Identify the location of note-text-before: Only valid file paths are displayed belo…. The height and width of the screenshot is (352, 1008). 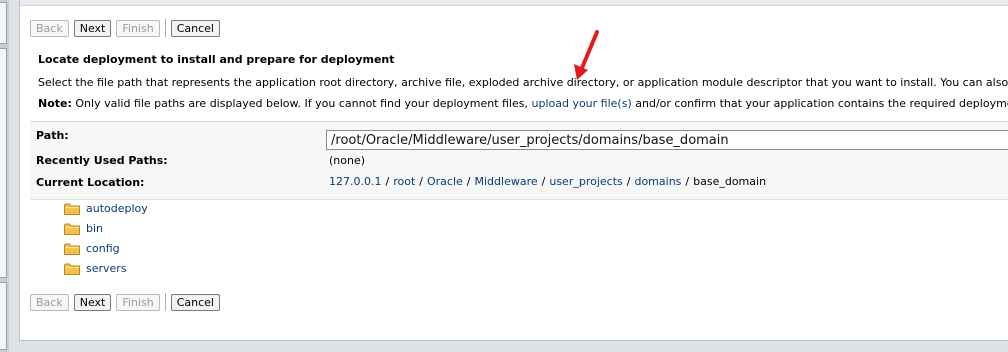
(301, 103).